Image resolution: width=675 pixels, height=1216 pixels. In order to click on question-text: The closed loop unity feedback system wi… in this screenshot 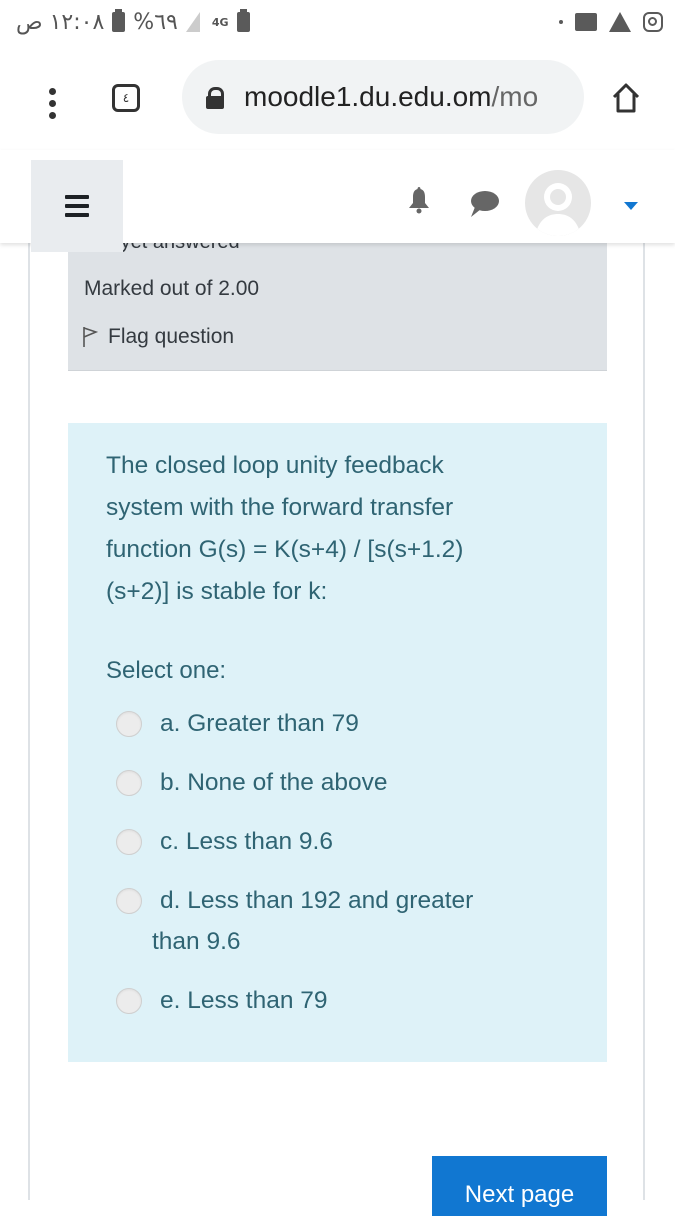, I will do `click(326, 529)`.